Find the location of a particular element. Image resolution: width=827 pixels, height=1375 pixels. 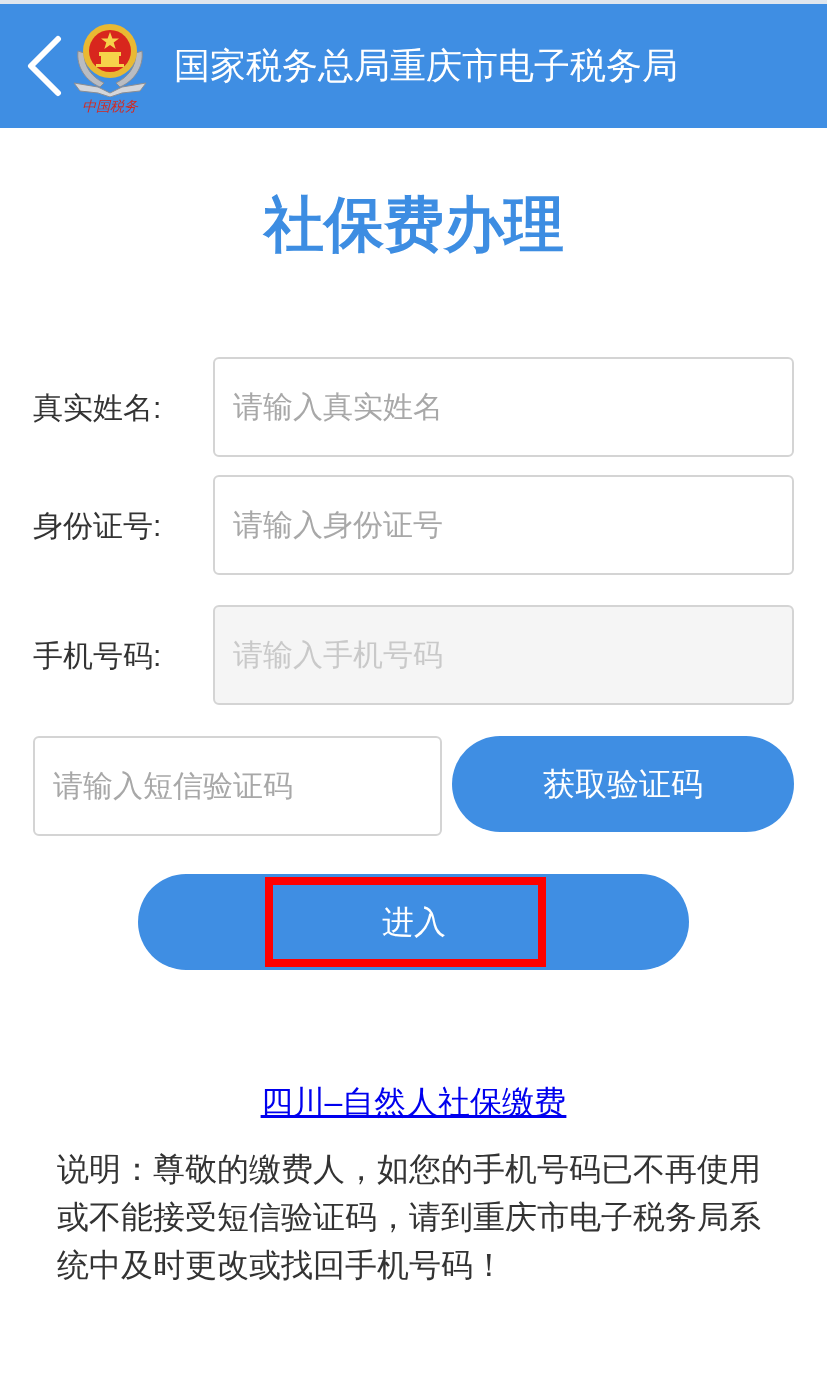

site-title: 国家税务总局重庆市电子税务局 is located at coordinates (426, 66).